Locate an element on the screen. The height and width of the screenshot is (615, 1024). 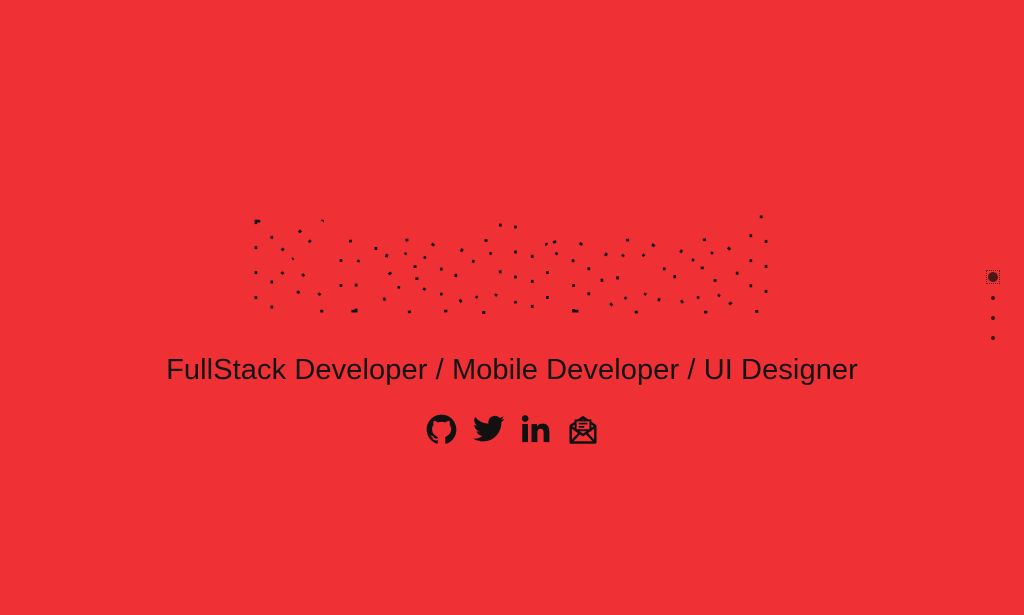
github-link is located at coordinates (442, 429).